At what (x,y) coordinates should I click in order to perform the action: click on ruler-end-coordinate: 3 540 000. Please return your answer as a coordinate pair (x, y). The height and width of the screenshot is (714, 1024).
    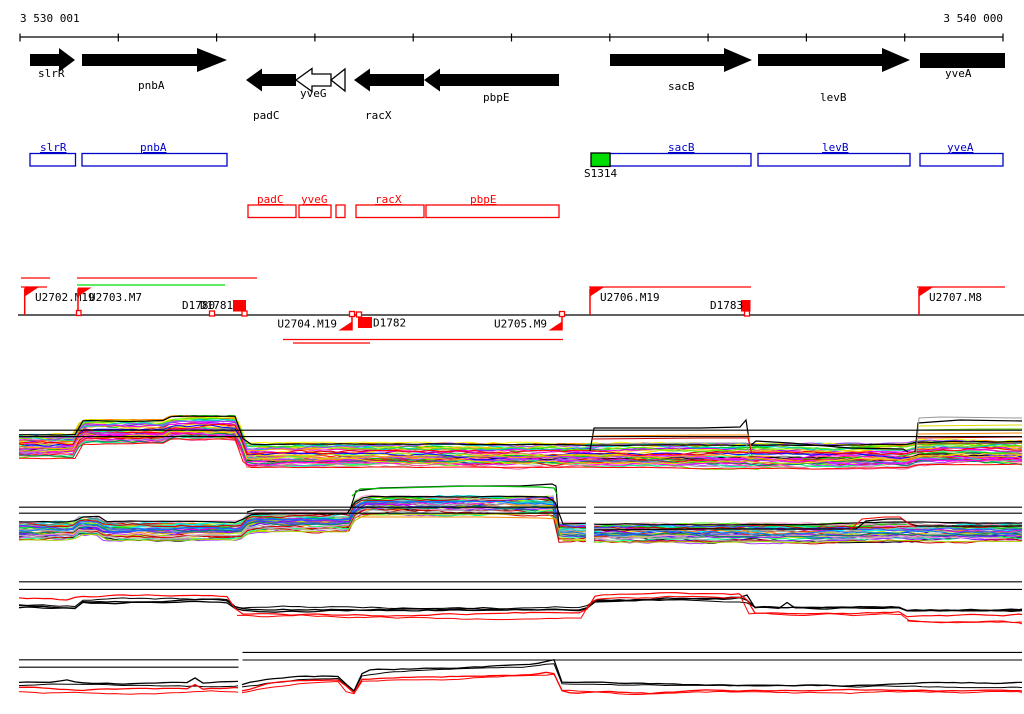
    Looking at the image, I should click on (973, 18).